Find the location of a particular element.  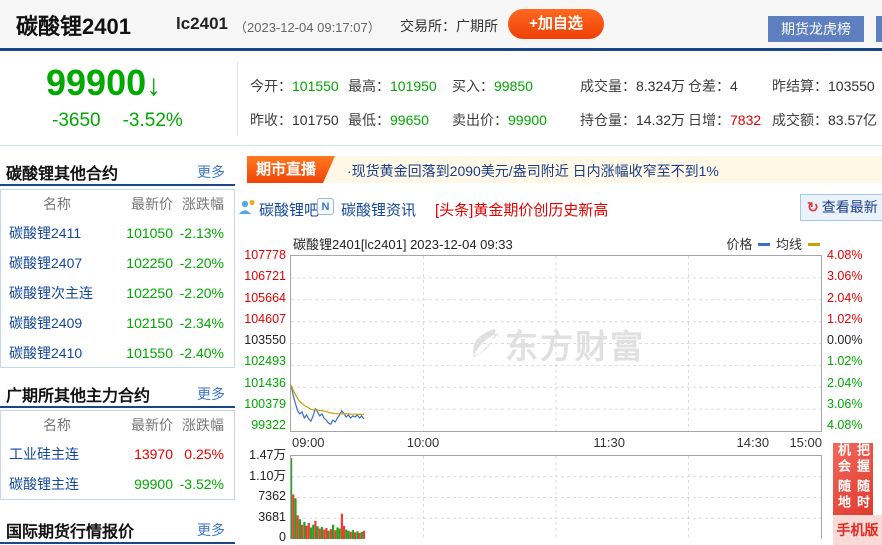

stat-ask: 卖出价：99900 is located at coordinates (499, 120).